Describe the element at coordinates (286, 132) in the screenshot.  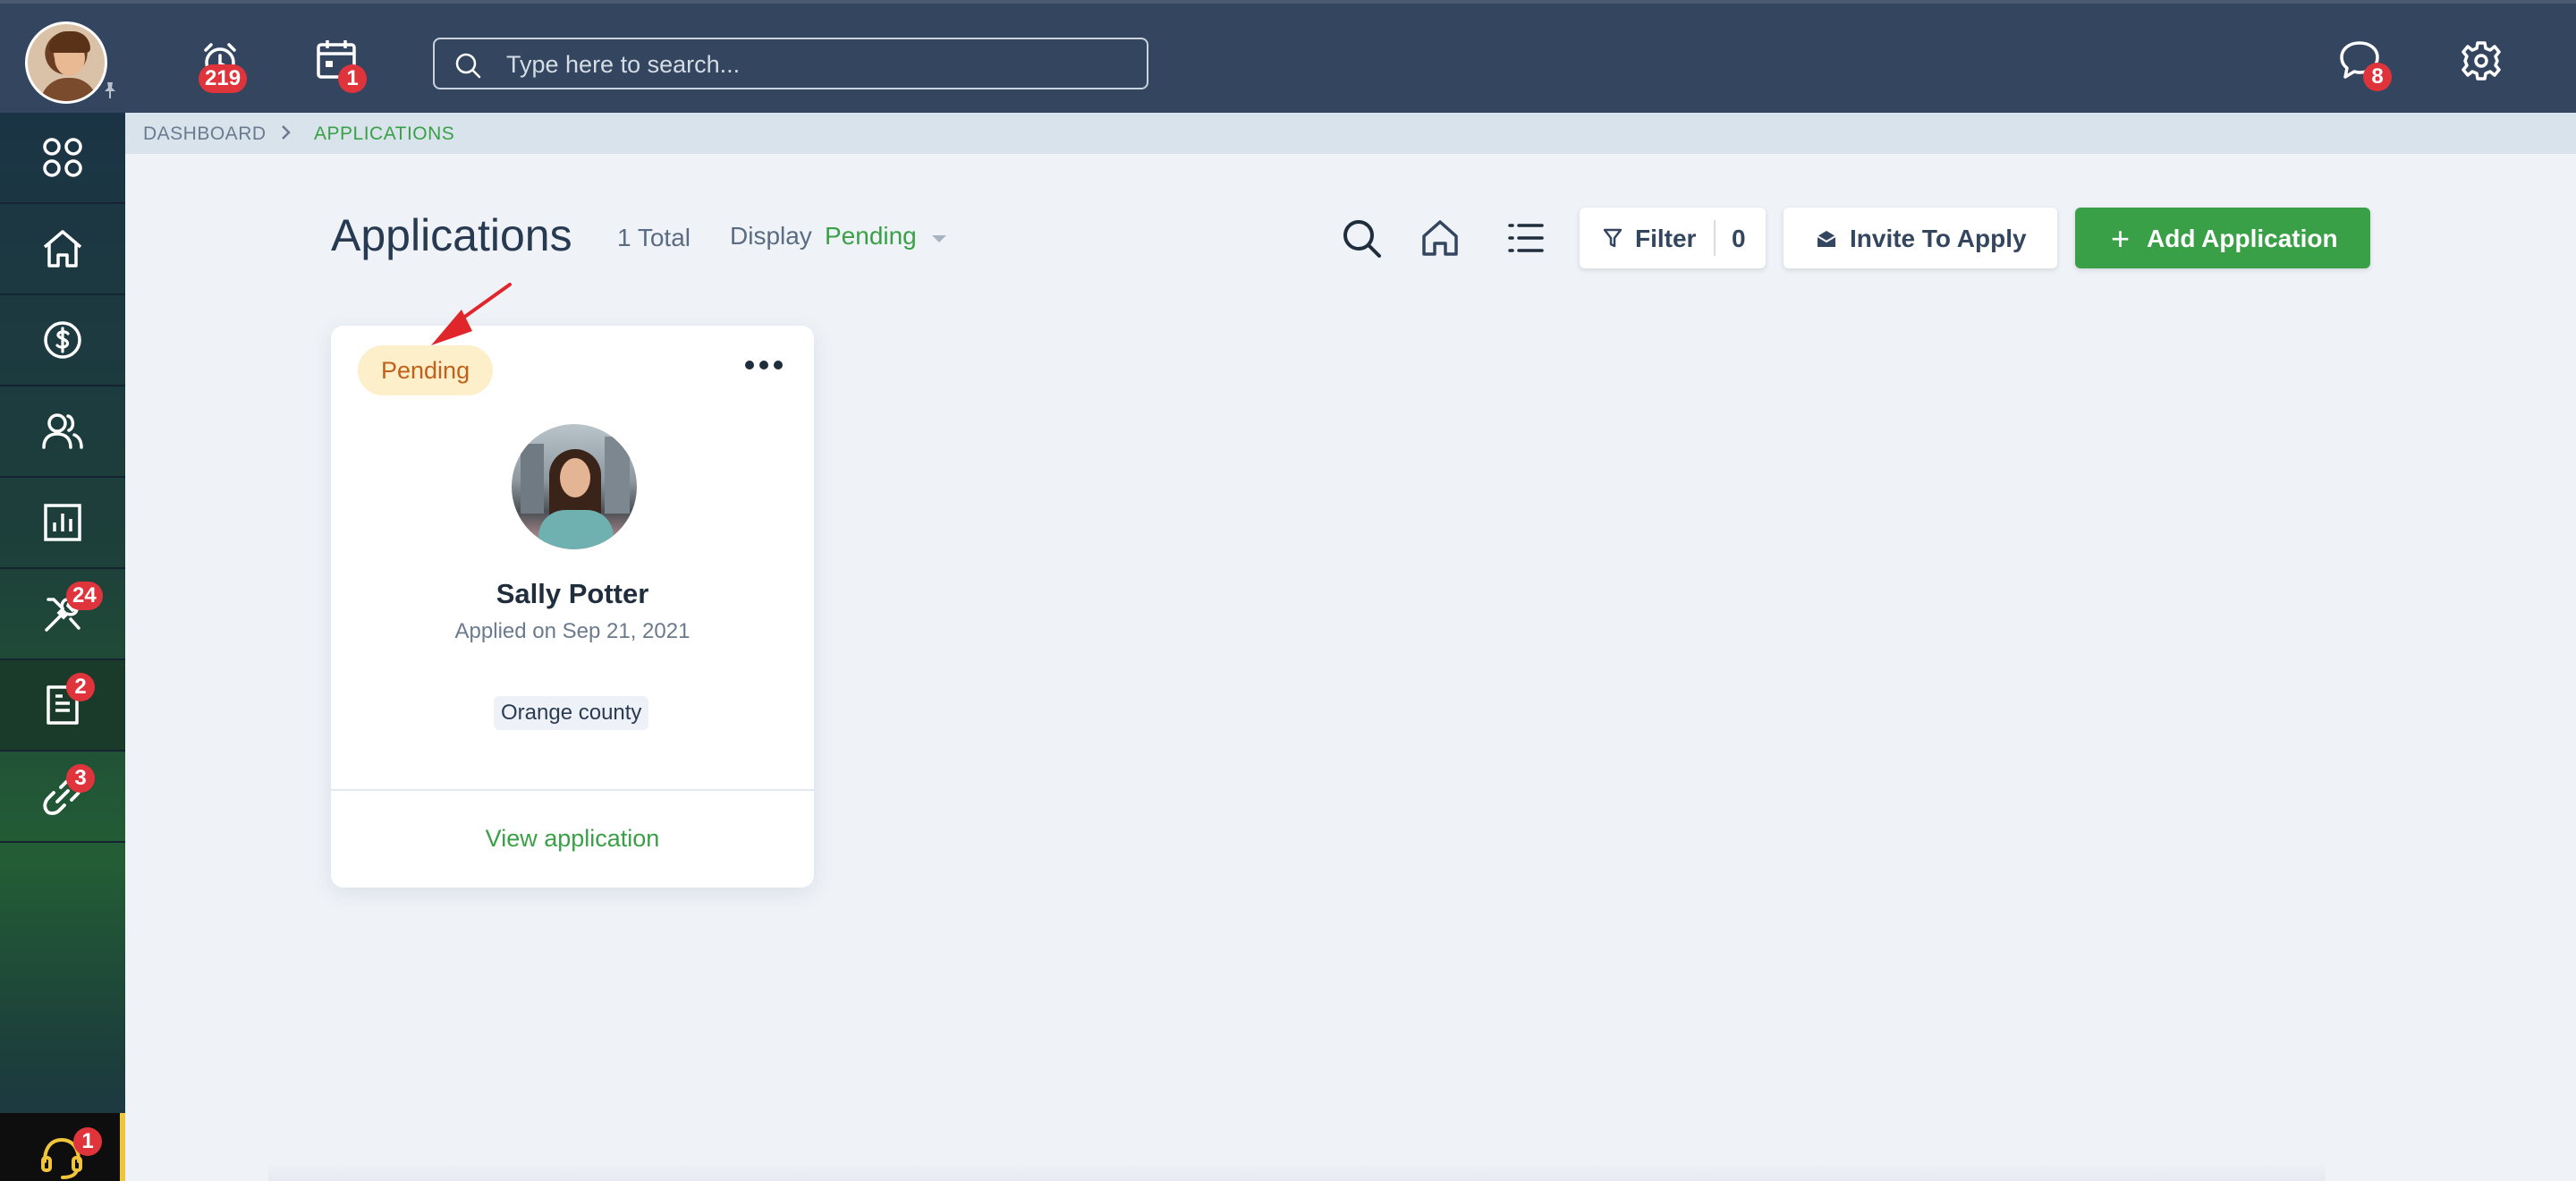
I see `chevron-right-icon` at that location.